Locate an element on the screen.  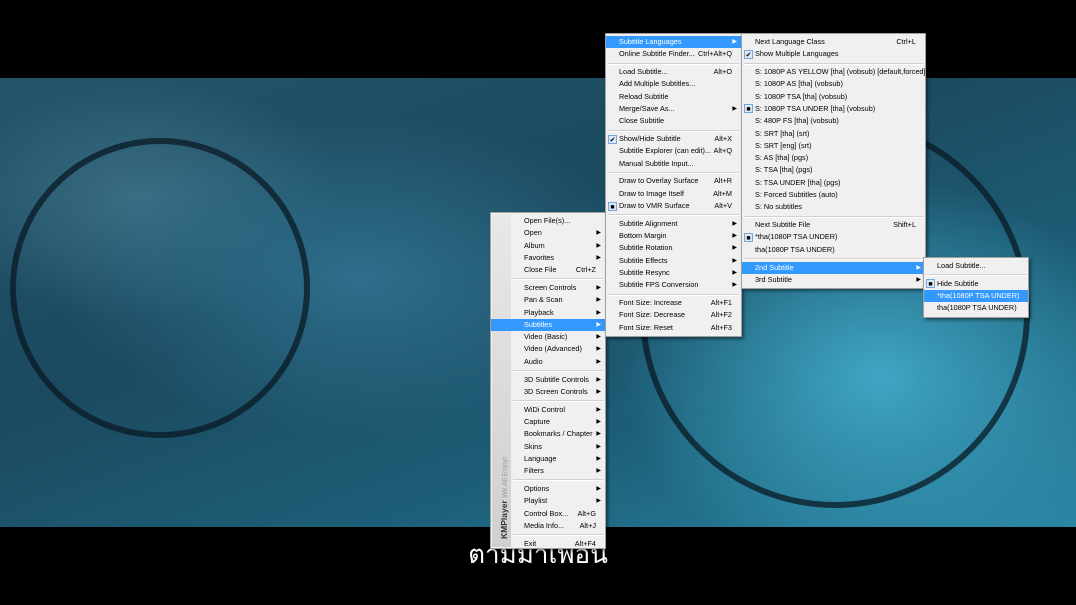
menu-item-label: S: TSA [tha] (pgs) is located at coordinates (784, 170).